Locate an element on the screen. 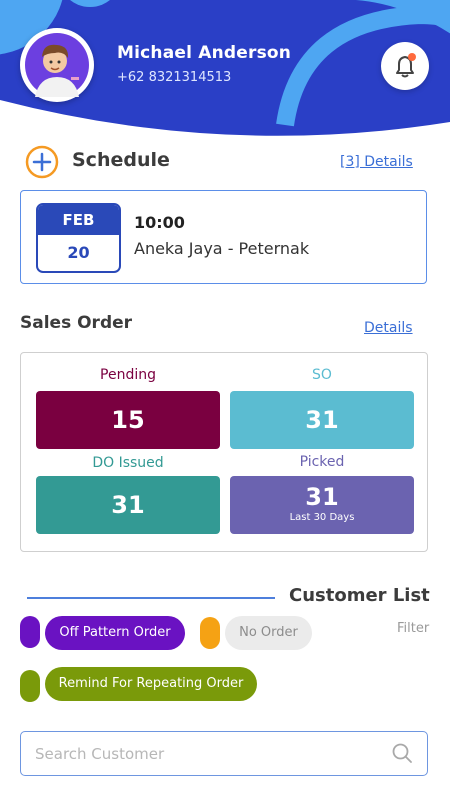 The image size is (450, 800). picked-value: 31 is located at coordinates (322, 497).